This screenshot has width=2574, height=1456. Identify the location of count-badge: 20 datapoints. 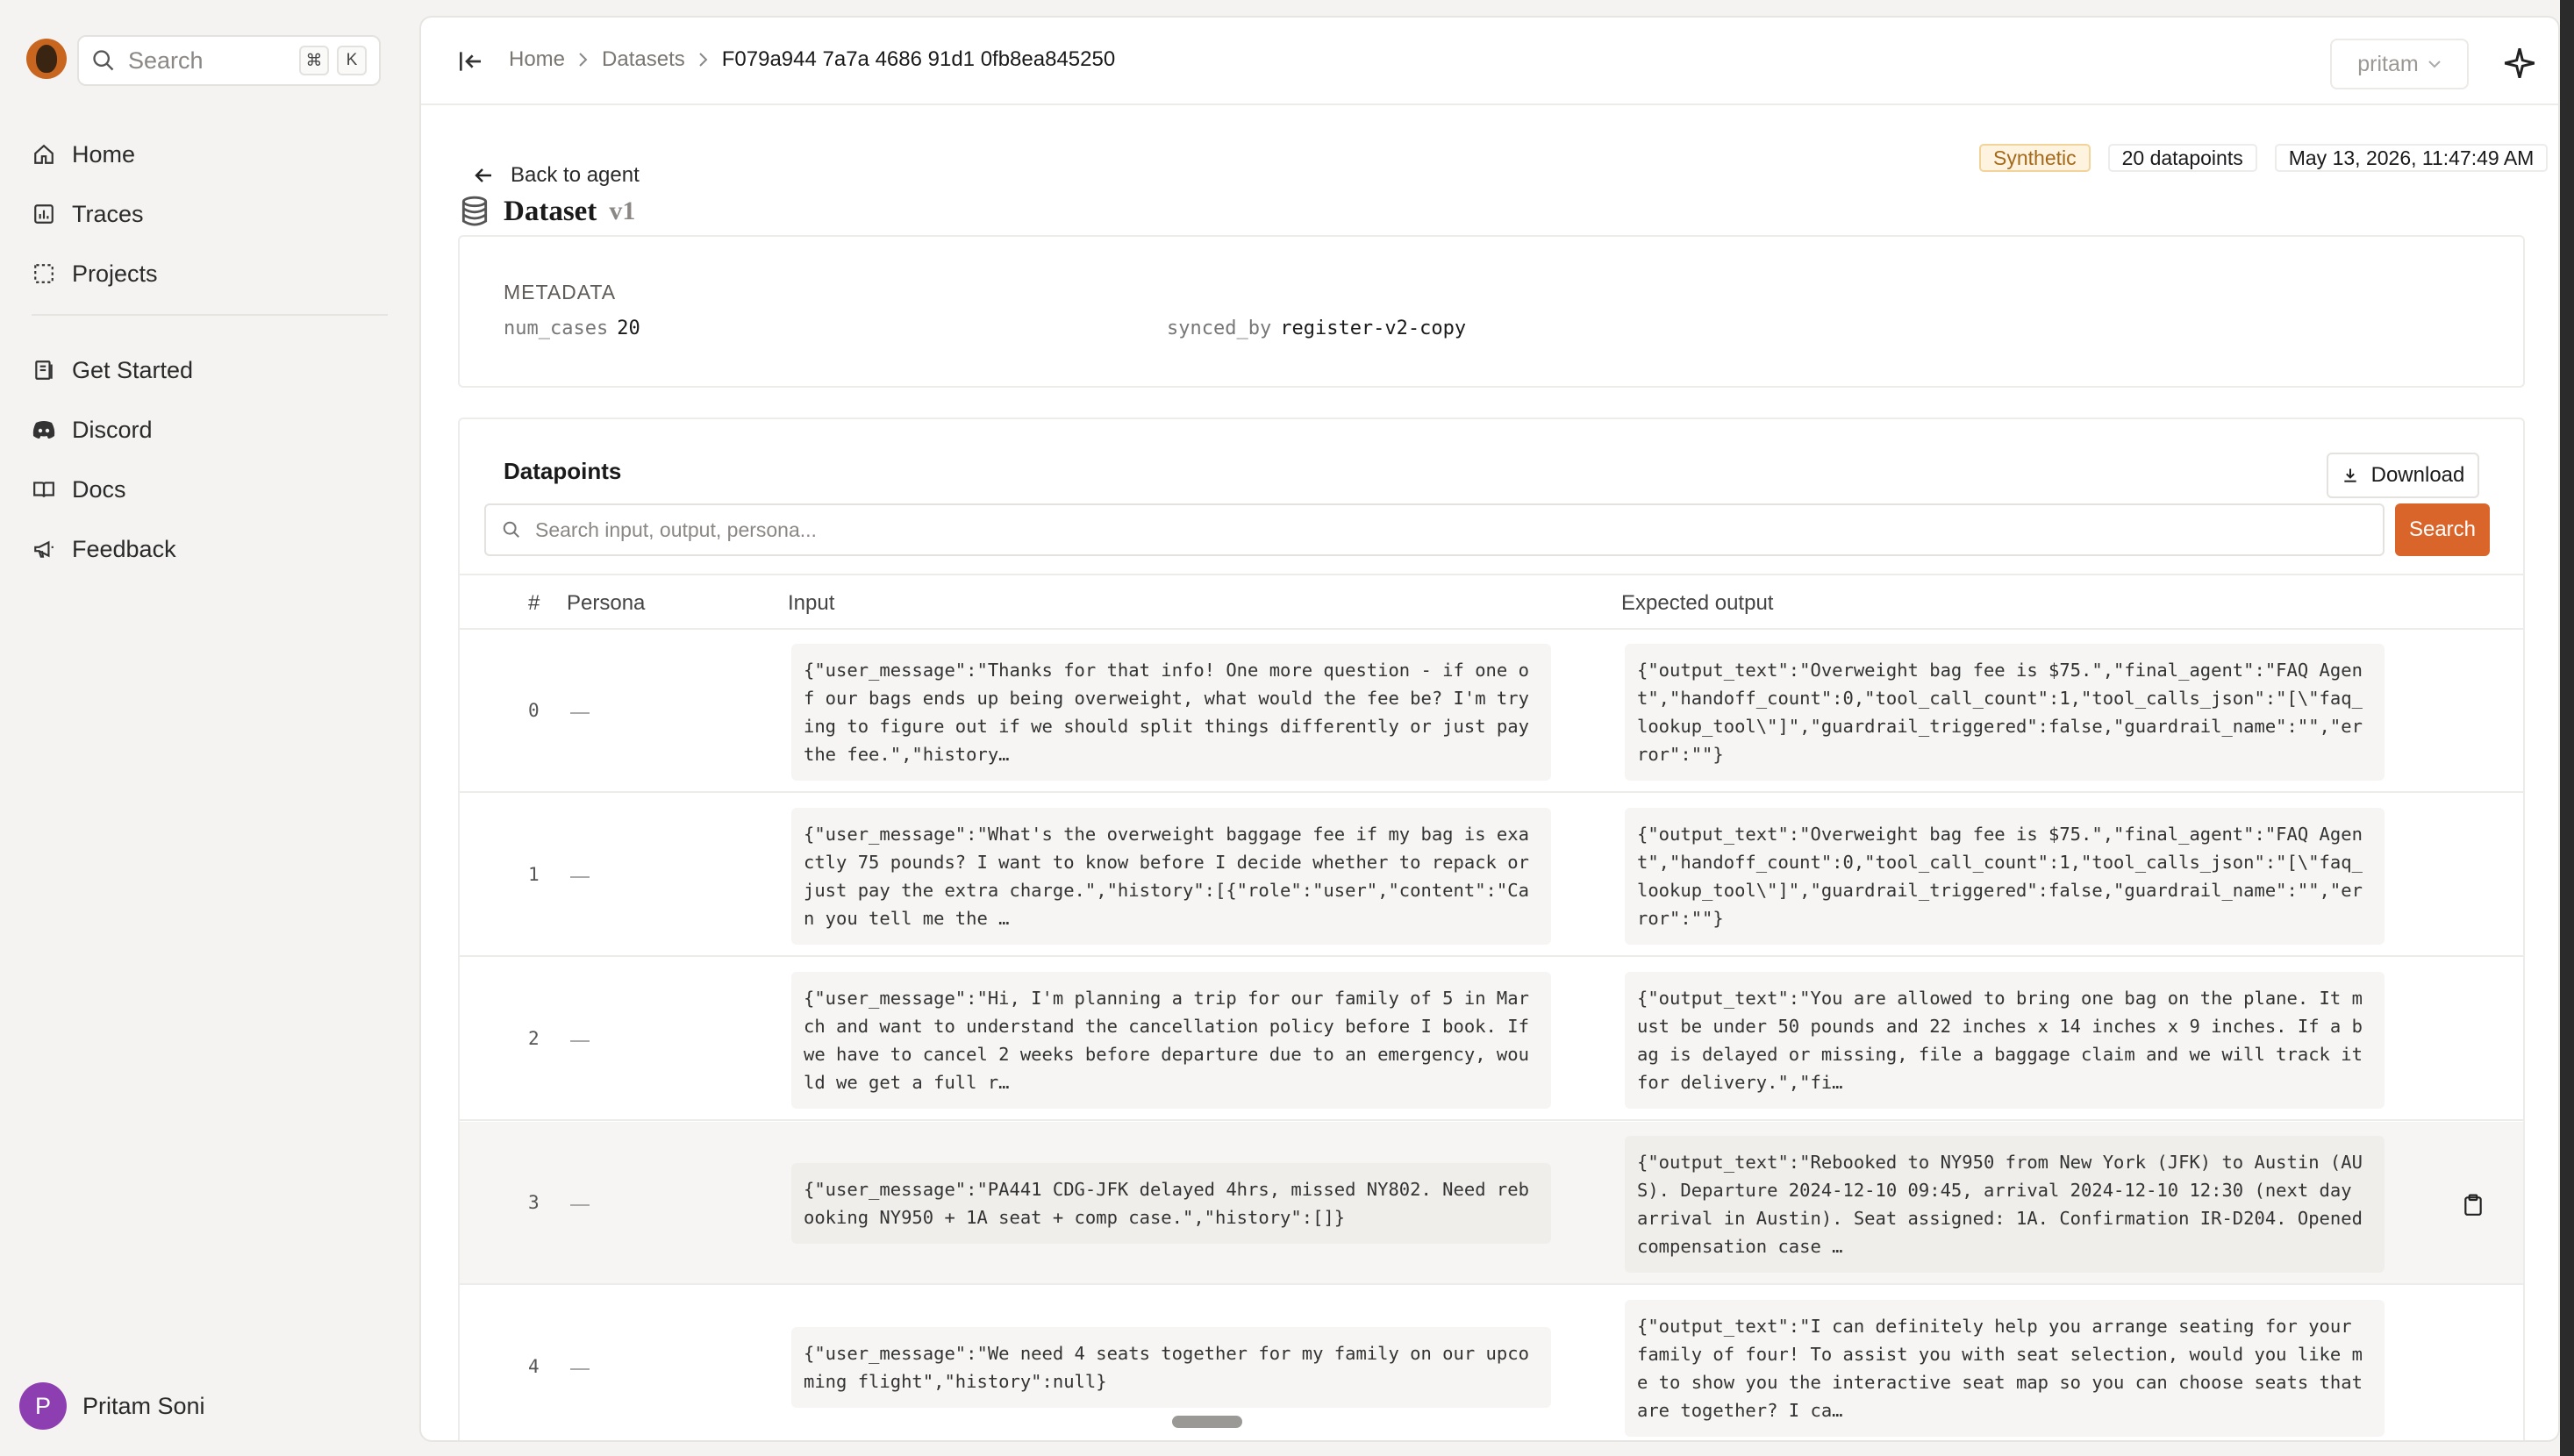
(2182, 158).